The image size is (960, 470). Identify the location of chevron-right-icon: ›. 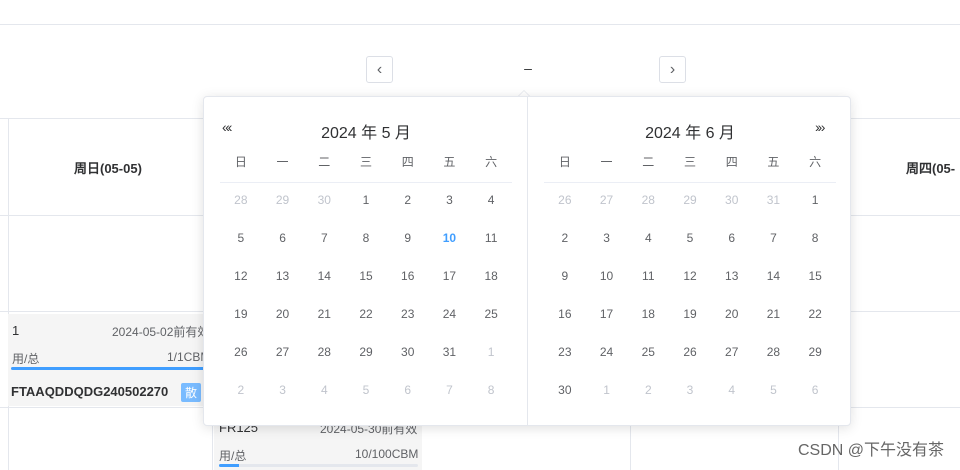
(672, 69).